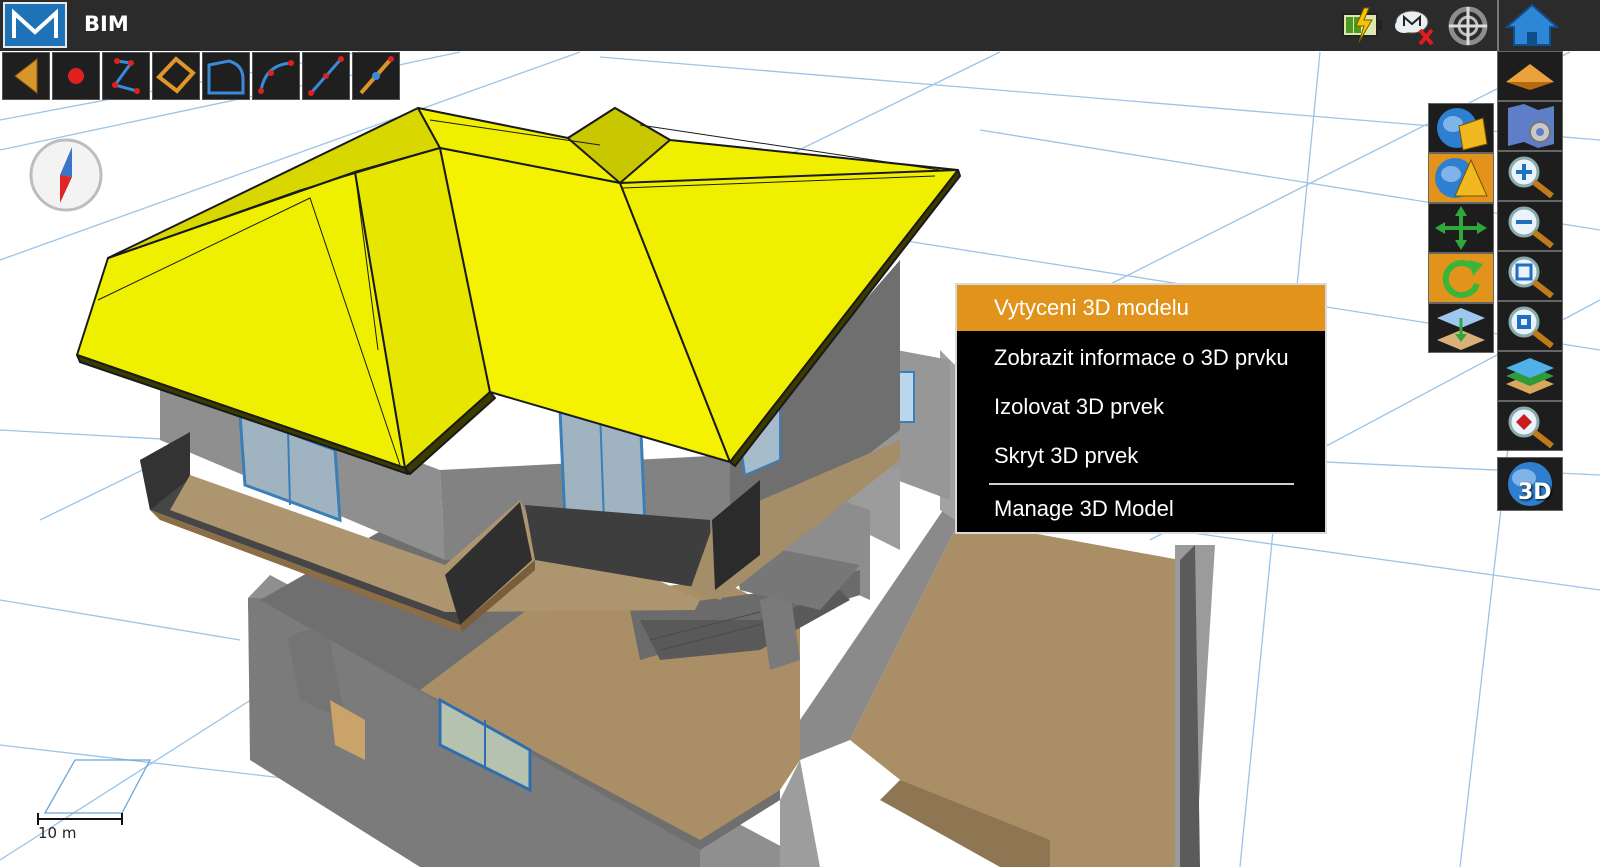 This screenshot has width=1600, height=867. What do you see at coordinates (1530, 176) in the screenshot?
I see `zoom-in-icon` at bounding box center [1530, 176].